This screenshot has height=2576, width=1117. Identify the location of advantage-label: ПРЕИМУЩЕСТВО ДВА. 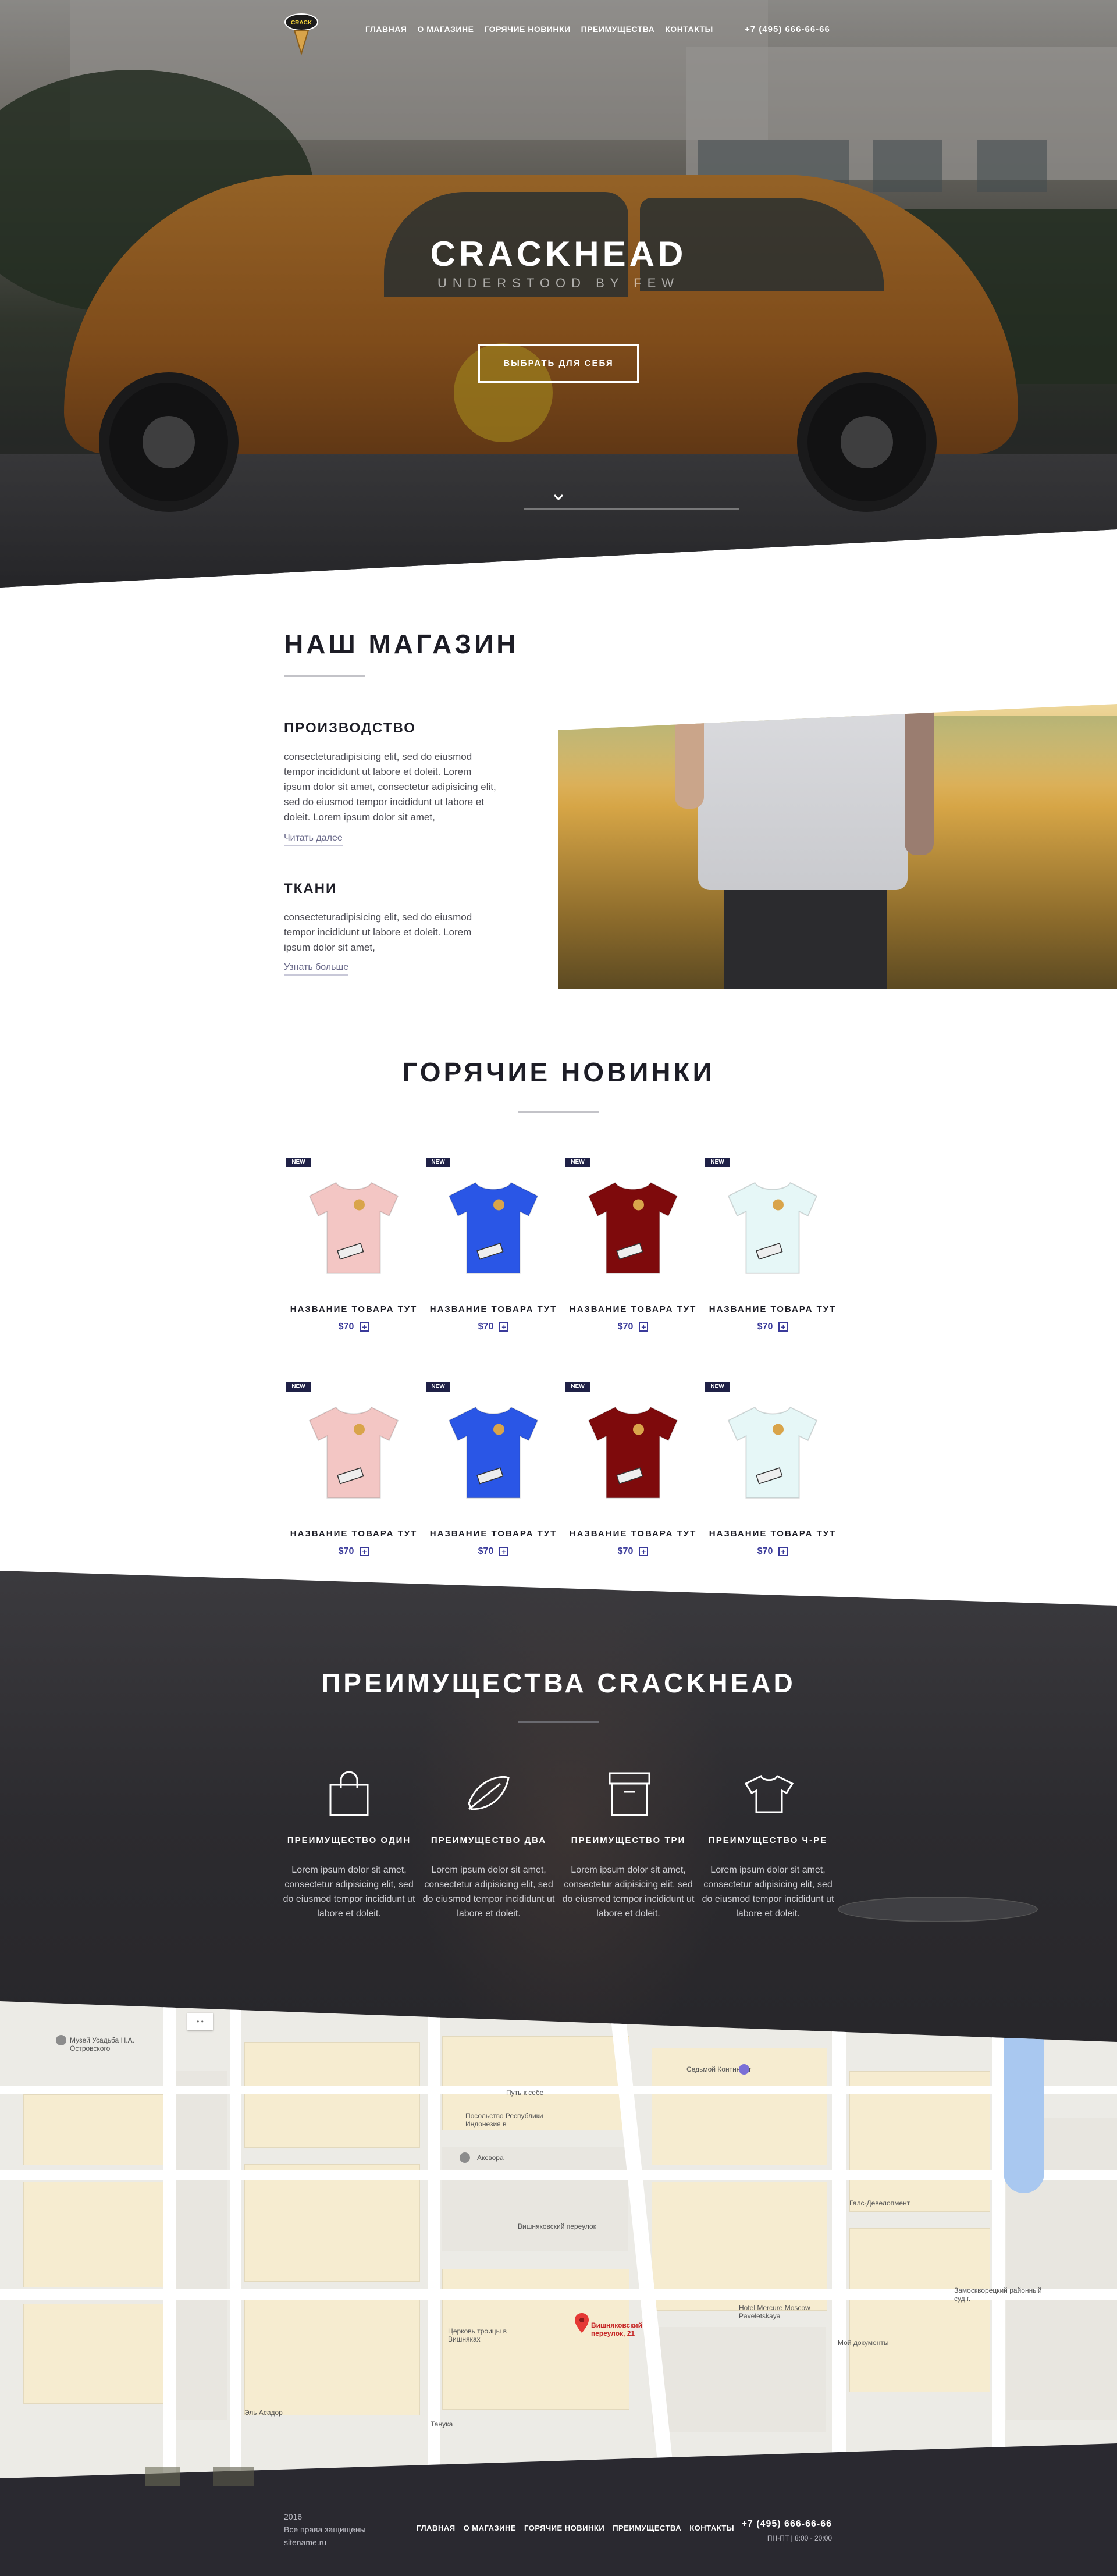
(489, 1840).